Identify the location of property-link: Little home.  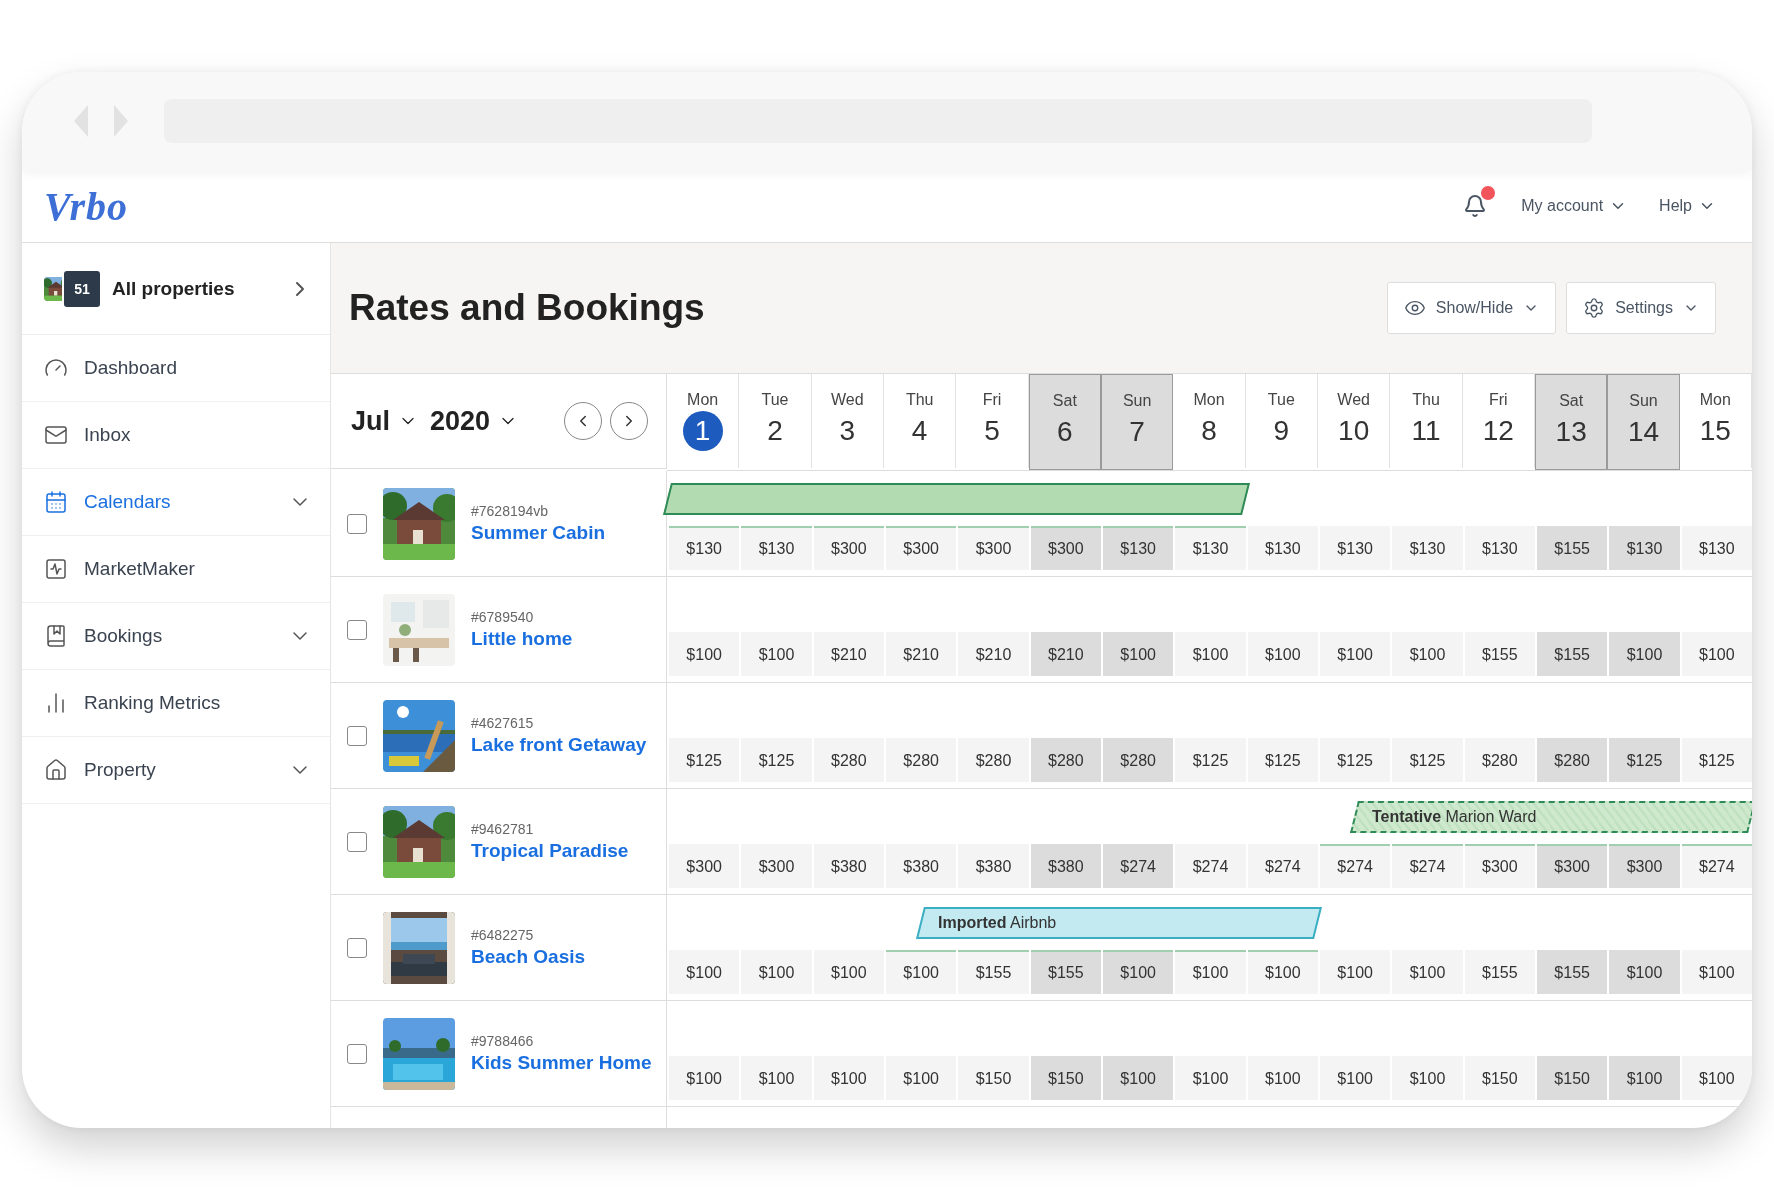
(522, 639).